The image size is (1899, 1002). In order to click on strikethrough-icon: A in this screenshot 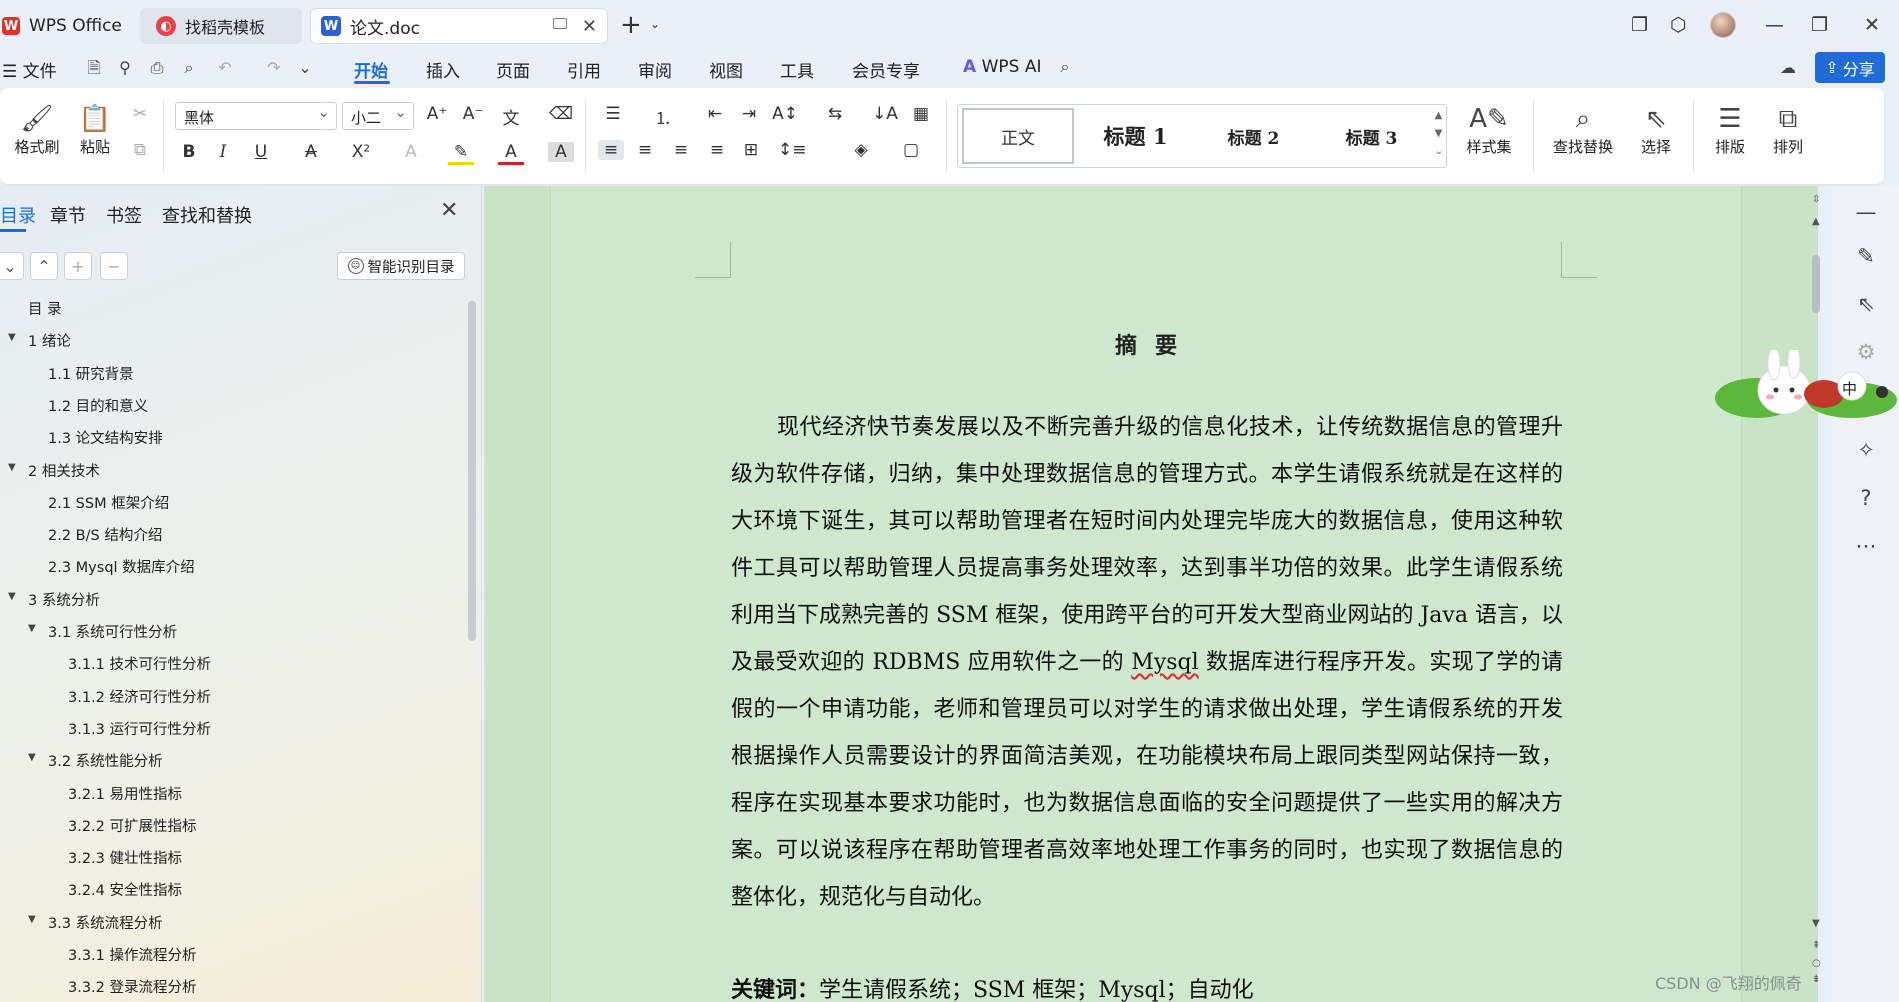, I will do `click(311, 152)`.